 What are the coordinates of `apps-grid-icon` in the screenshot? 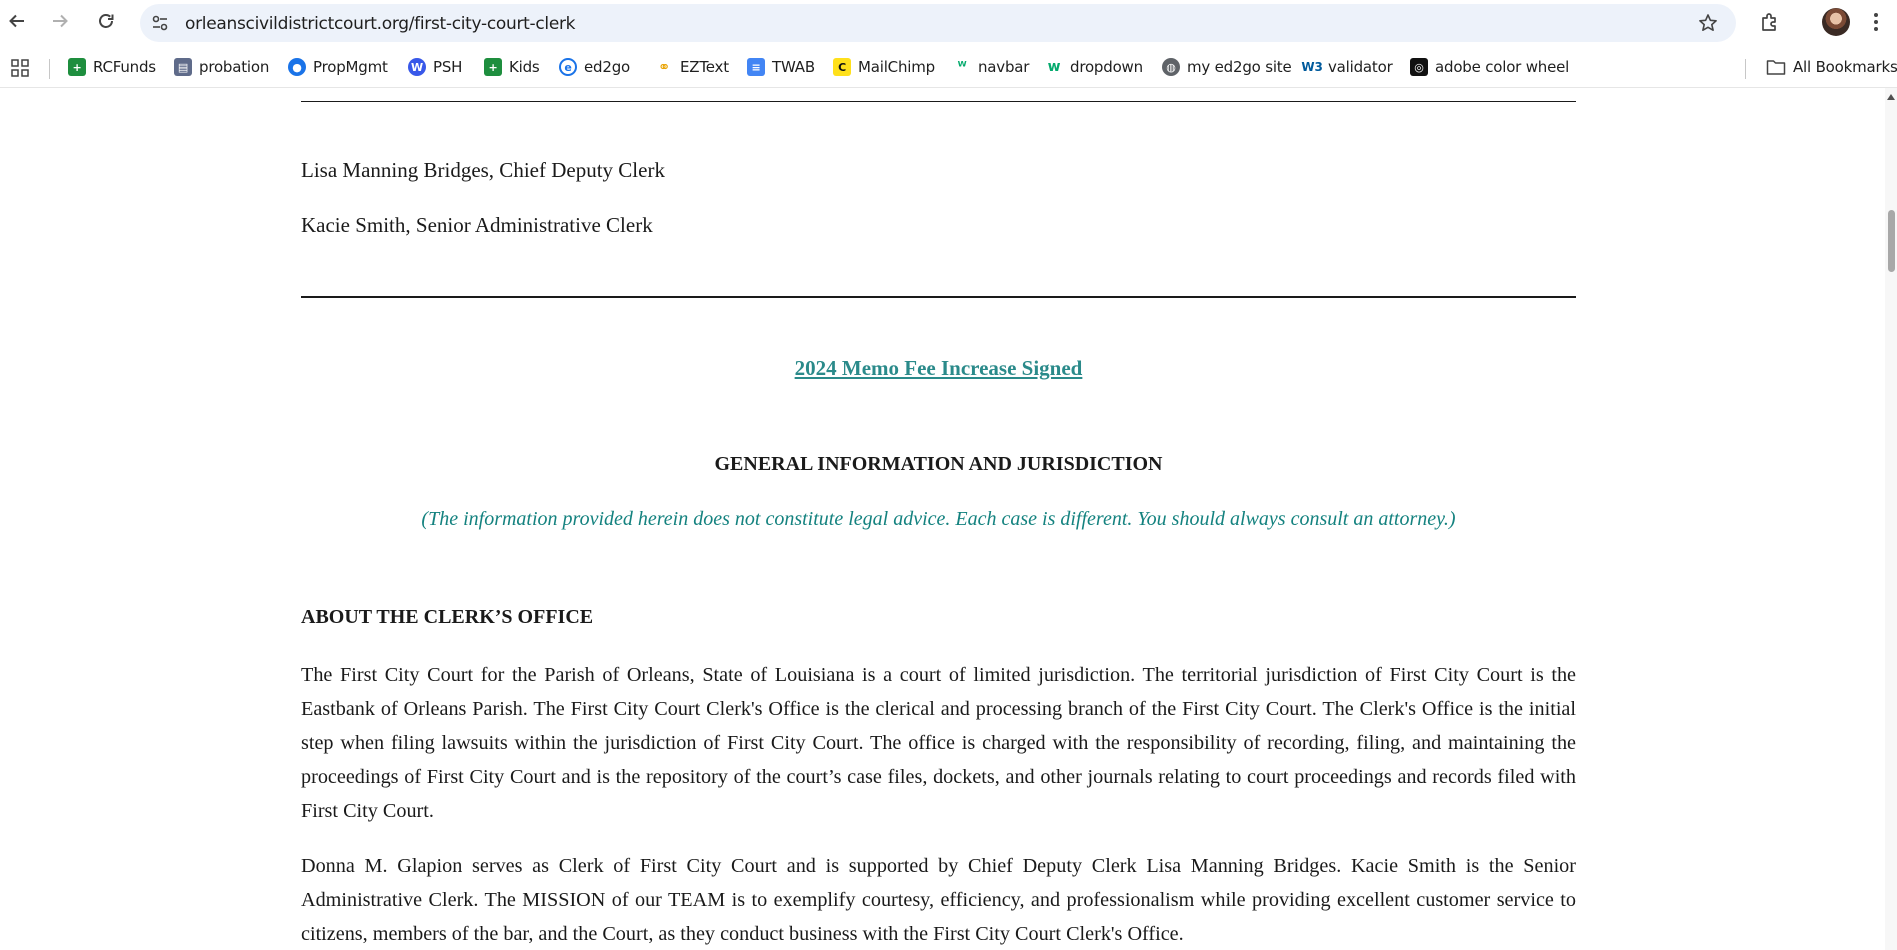 It's located at (20, 68).